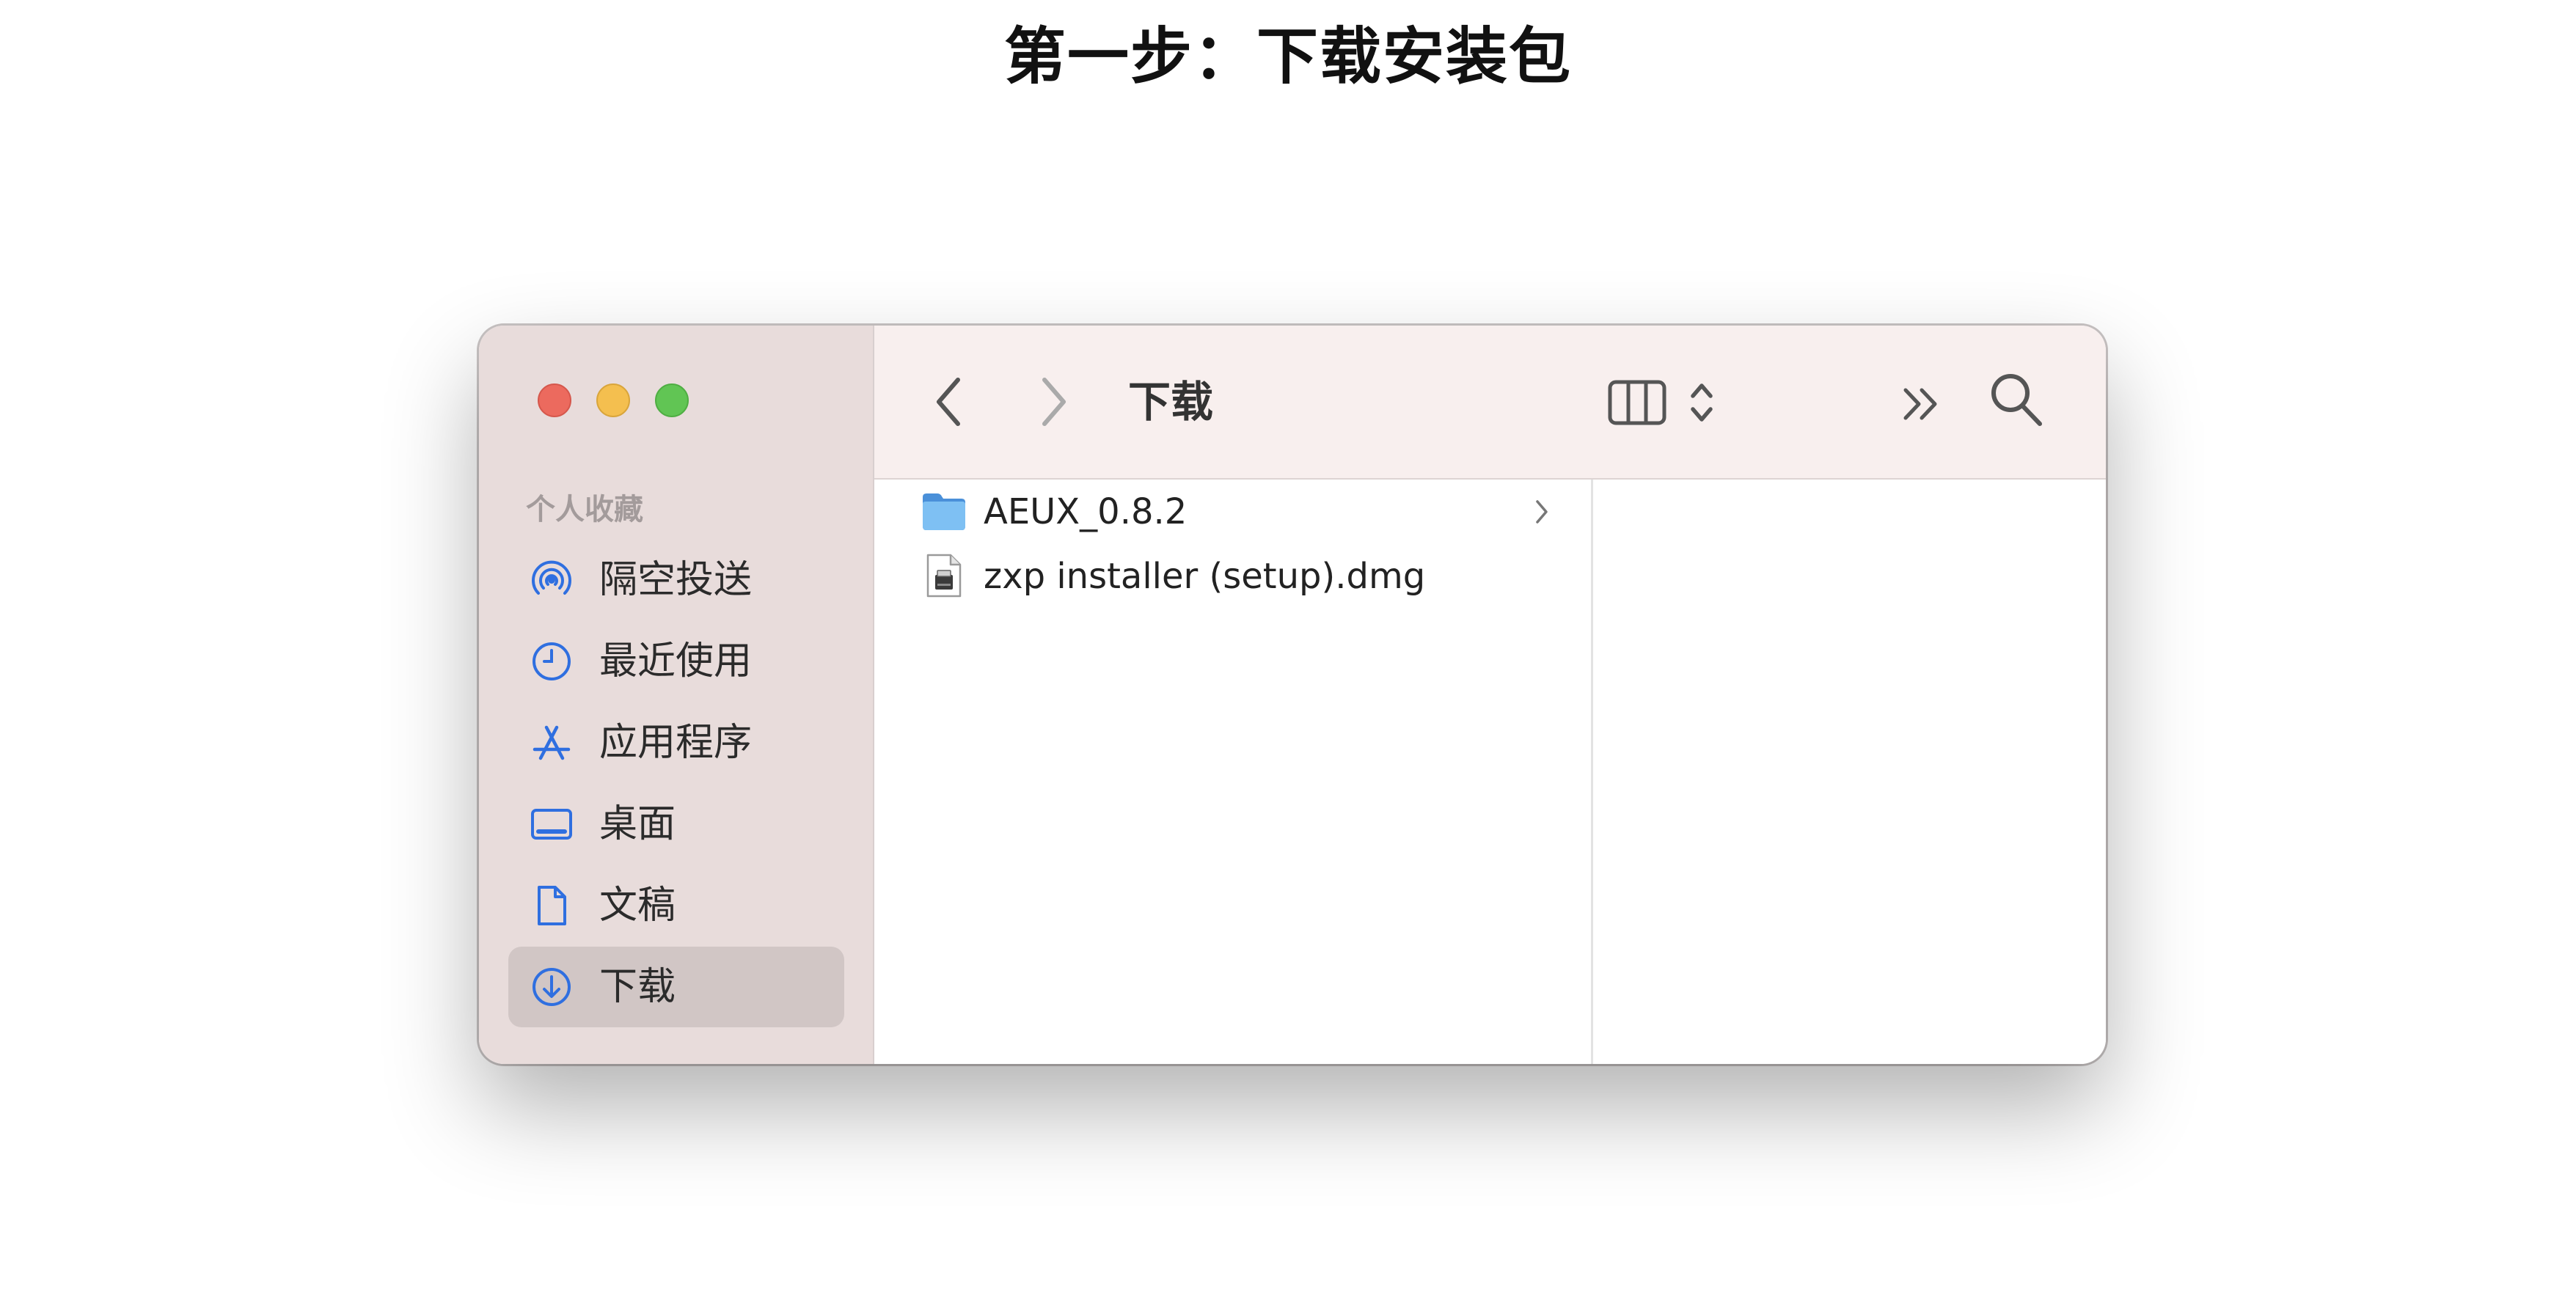  Describe the element at coordinates (551, 743) in the screenshot. I see `app-store-icon` at that location.